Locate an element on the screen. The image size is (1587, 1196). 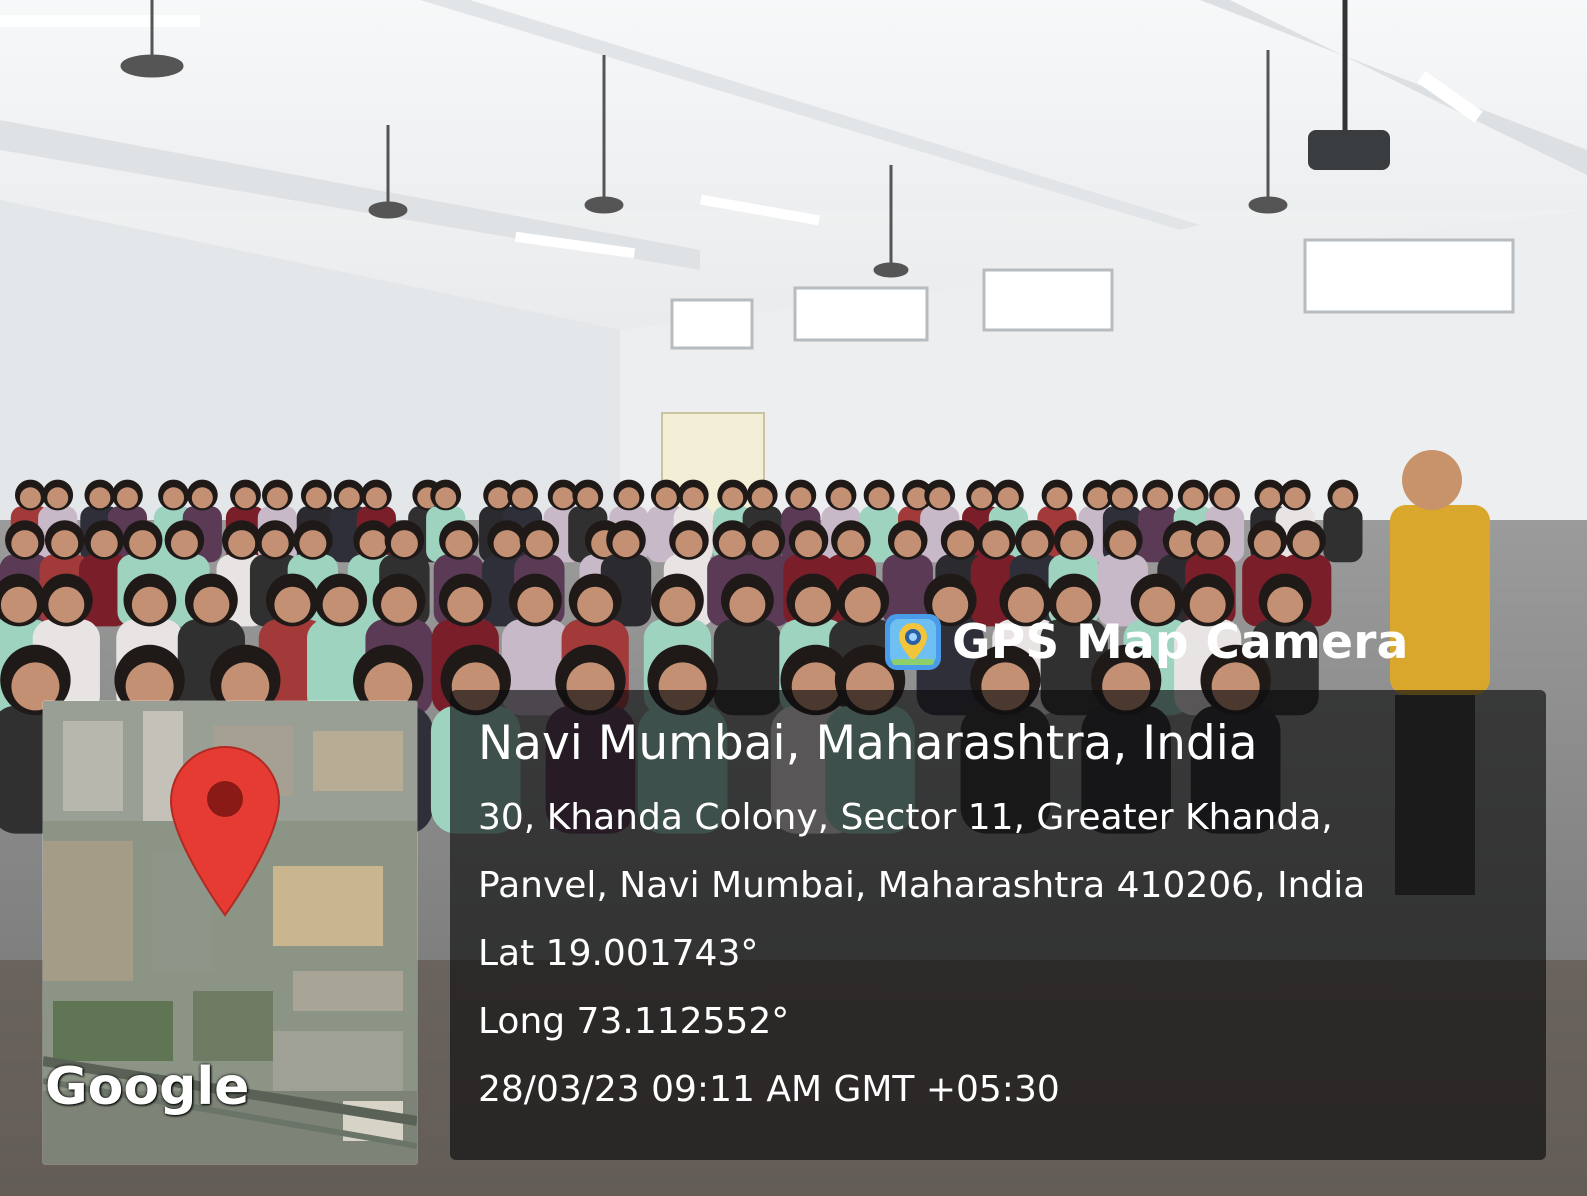
gps-camera-pin-icon is located at coordinates (913, 642).